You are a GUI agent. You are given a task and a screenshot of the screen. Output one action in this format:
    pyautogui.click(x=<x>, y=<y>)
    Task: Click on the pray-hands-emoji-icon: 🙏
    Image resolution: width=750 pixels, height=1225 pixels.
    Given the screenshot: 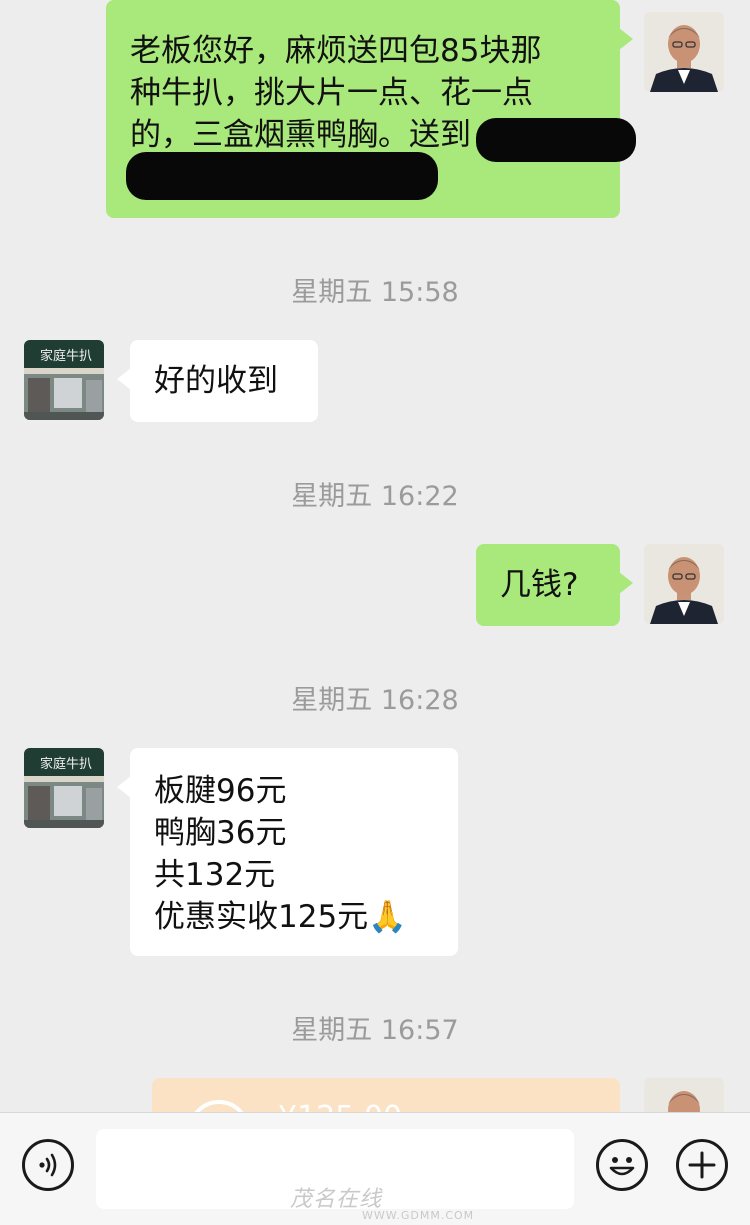 What is the action you would take?
    pyautogui.click(x=387, y=917)
    